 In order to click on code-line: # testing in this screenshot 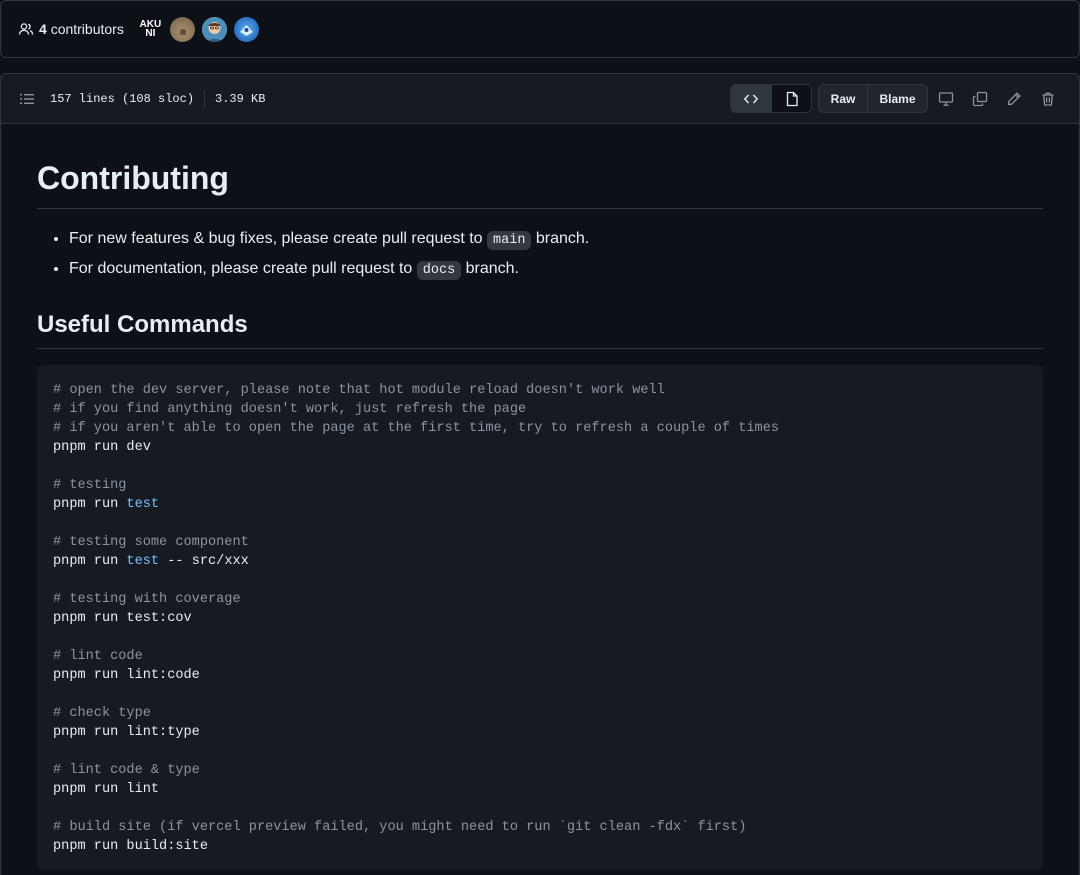, I will do `click(540, 485)`.